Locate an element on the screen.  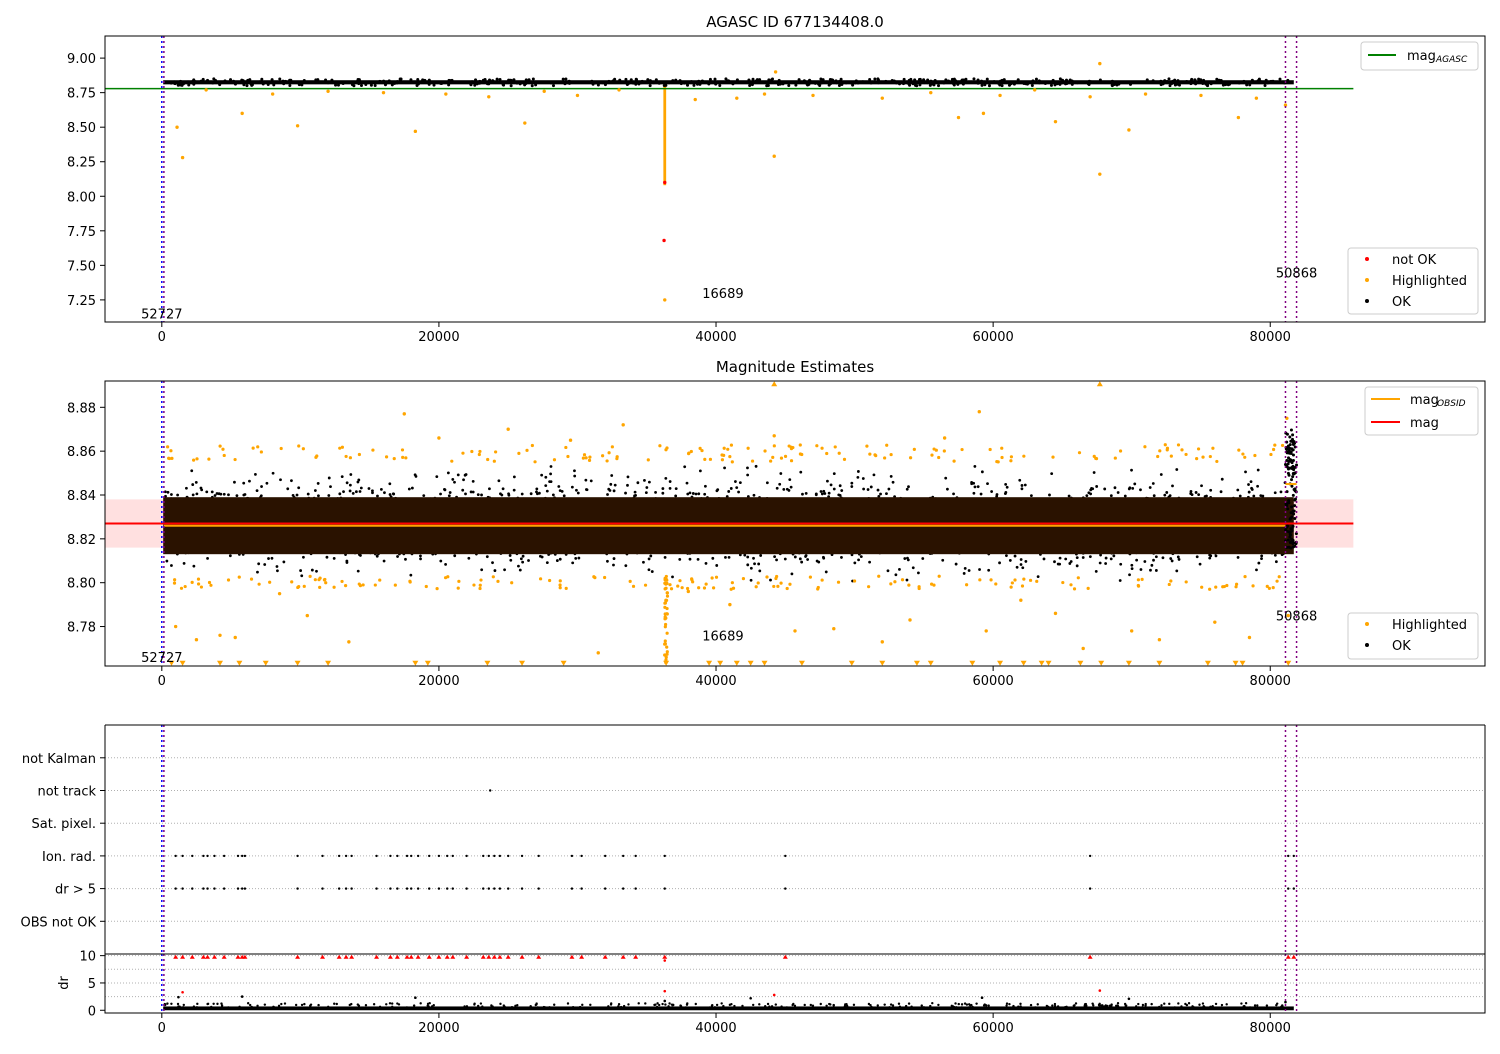
legend-marker is located at coordinates (1367, 301).